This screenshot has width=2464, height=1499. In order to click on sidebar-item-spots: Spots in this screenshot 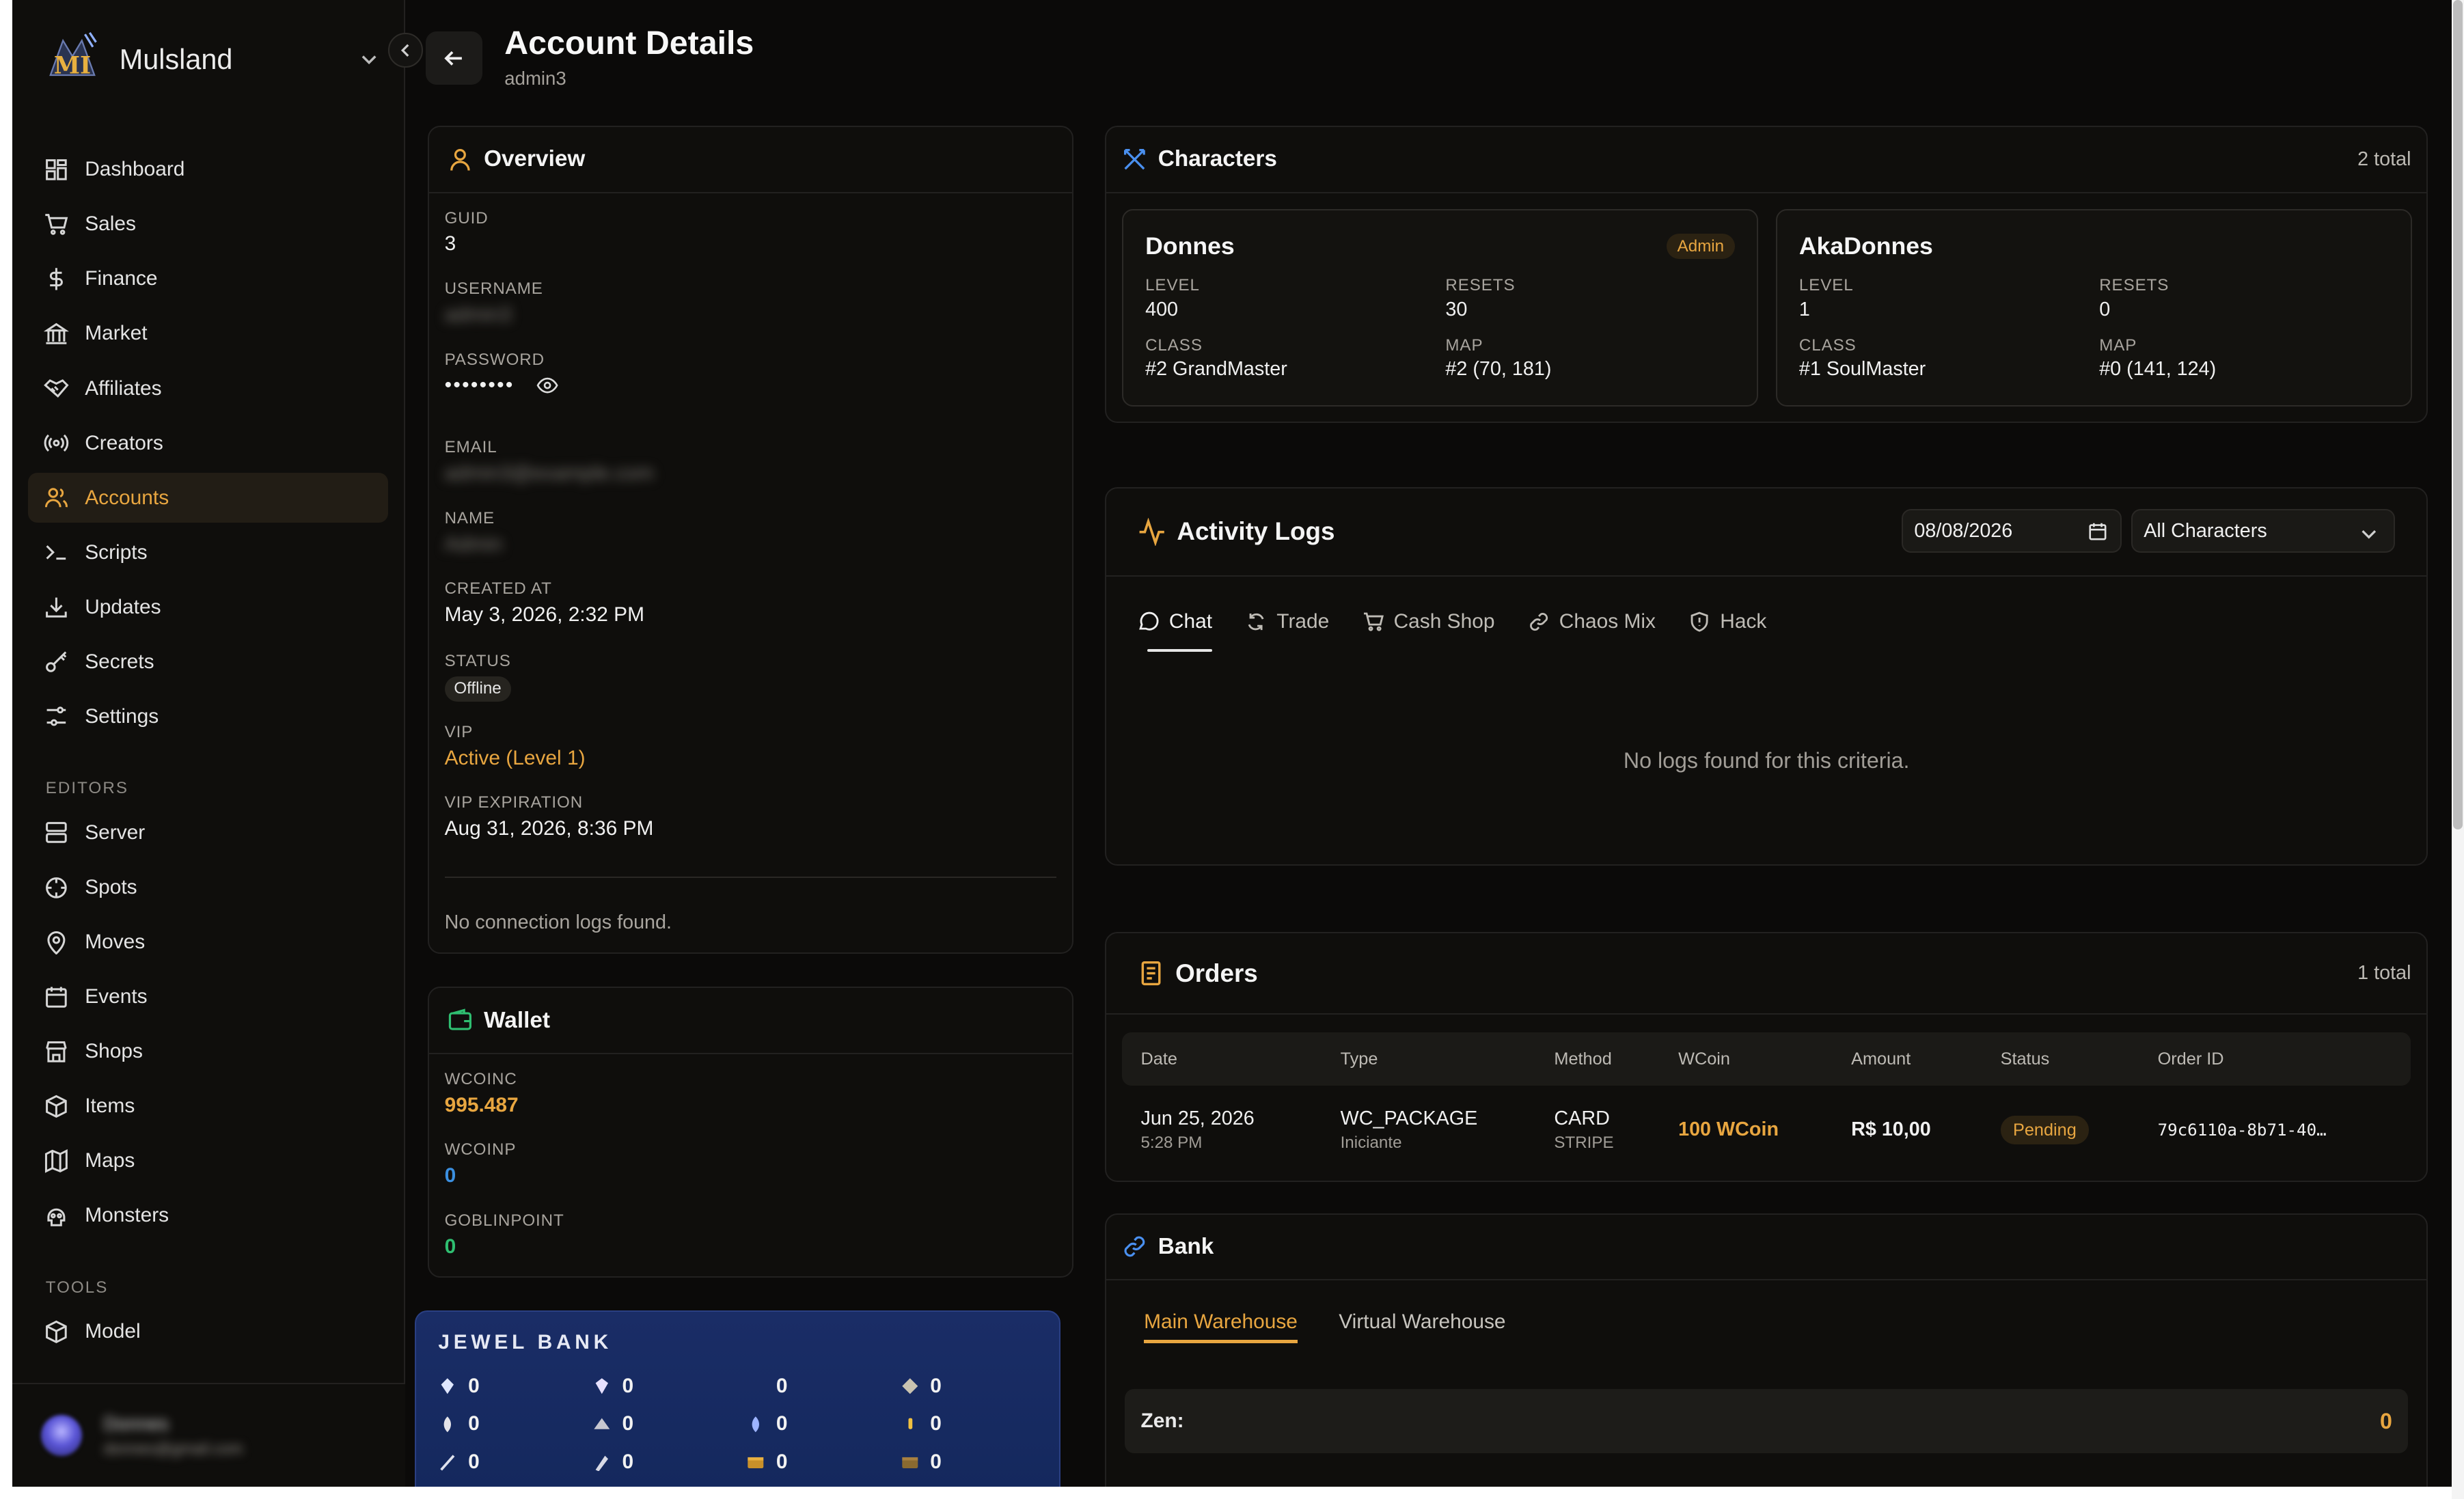, I will do `click(208, 887)`.